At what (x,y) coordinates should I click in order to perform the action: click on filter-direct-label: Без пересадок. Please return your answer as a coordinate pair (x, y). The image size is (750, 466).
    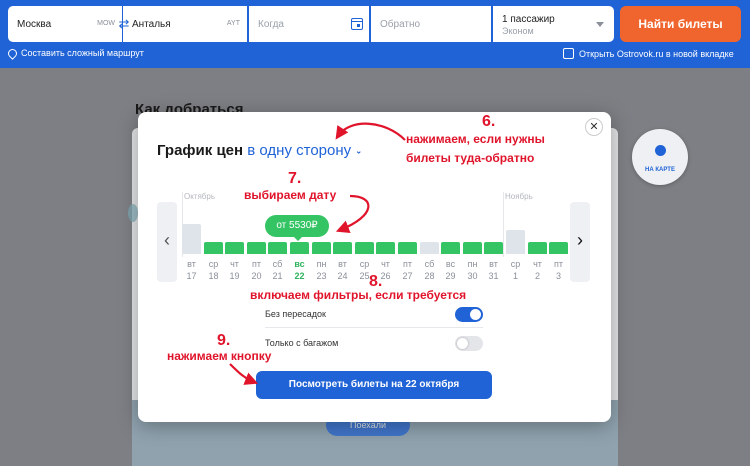
    Looking at the image, I should click on (295, 314).